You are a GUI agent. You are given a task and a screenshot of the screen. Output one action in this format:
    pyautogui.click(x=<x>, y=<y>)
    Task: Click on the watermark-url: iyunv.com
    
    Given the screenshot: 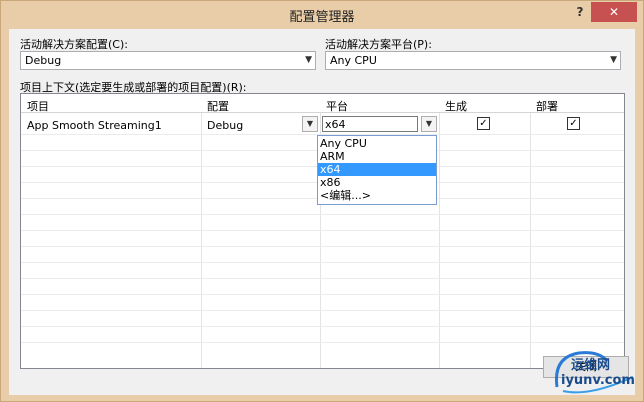 What is the action you would take?
    pyautogui.click(x=598, y=380)
    